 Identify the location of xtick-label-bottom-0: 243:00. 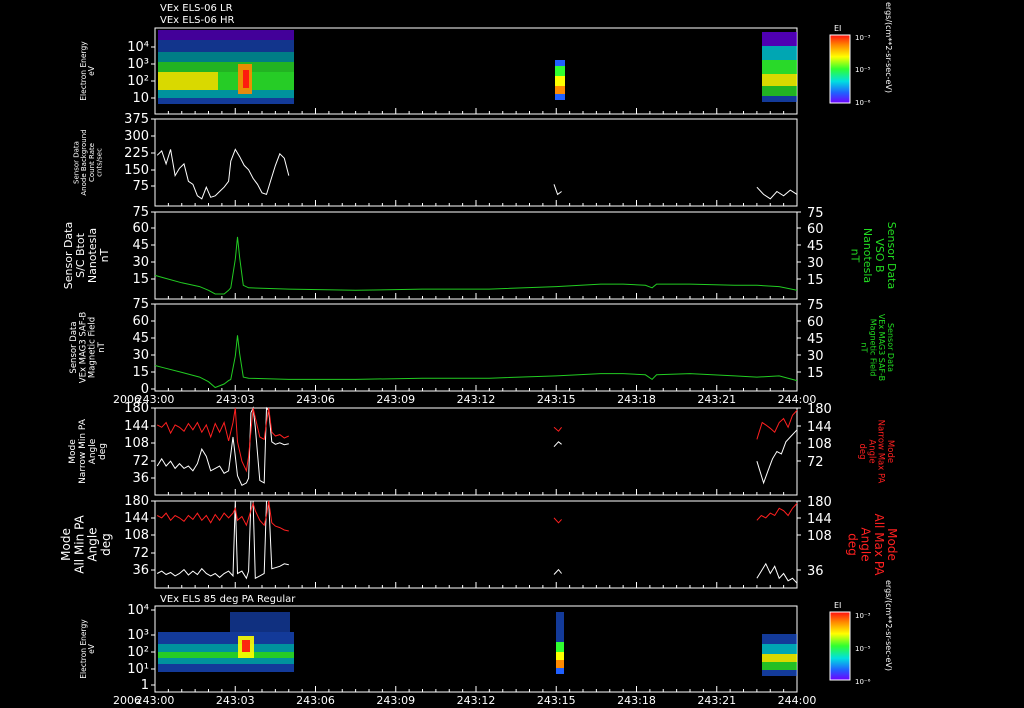
(155, 700).